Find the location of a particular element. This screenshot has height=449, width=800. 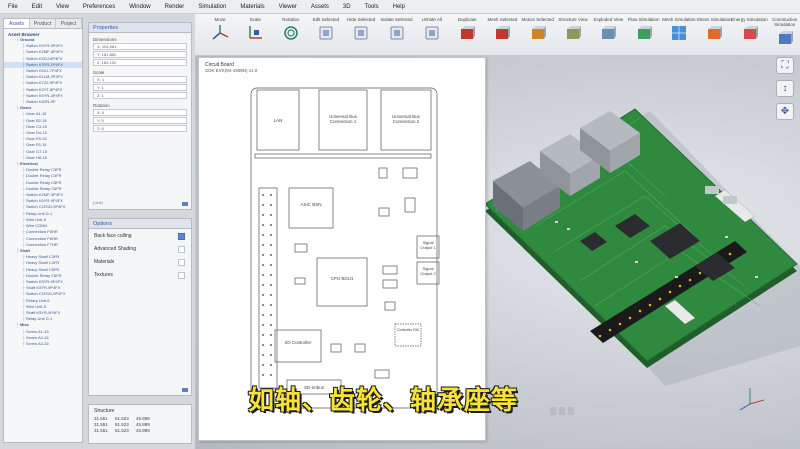

ribbon-label: Isolate Selected is located at coordinates (396, 19).